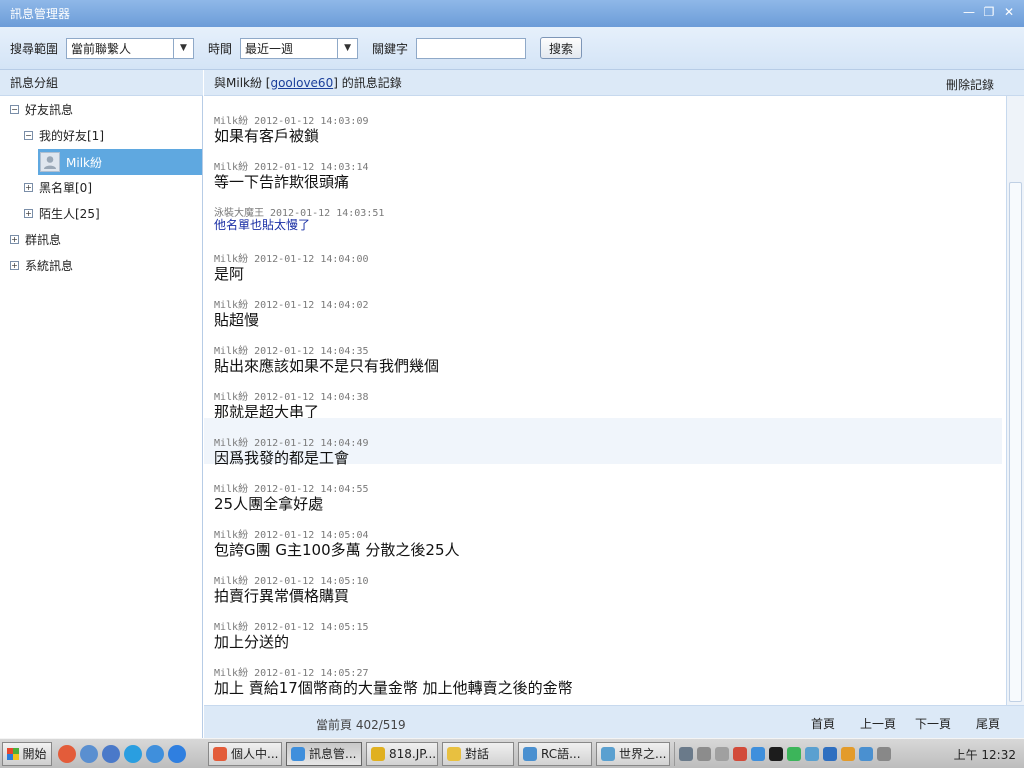  I want to click on system-tray: 上午 12:32, so click(849, 754).